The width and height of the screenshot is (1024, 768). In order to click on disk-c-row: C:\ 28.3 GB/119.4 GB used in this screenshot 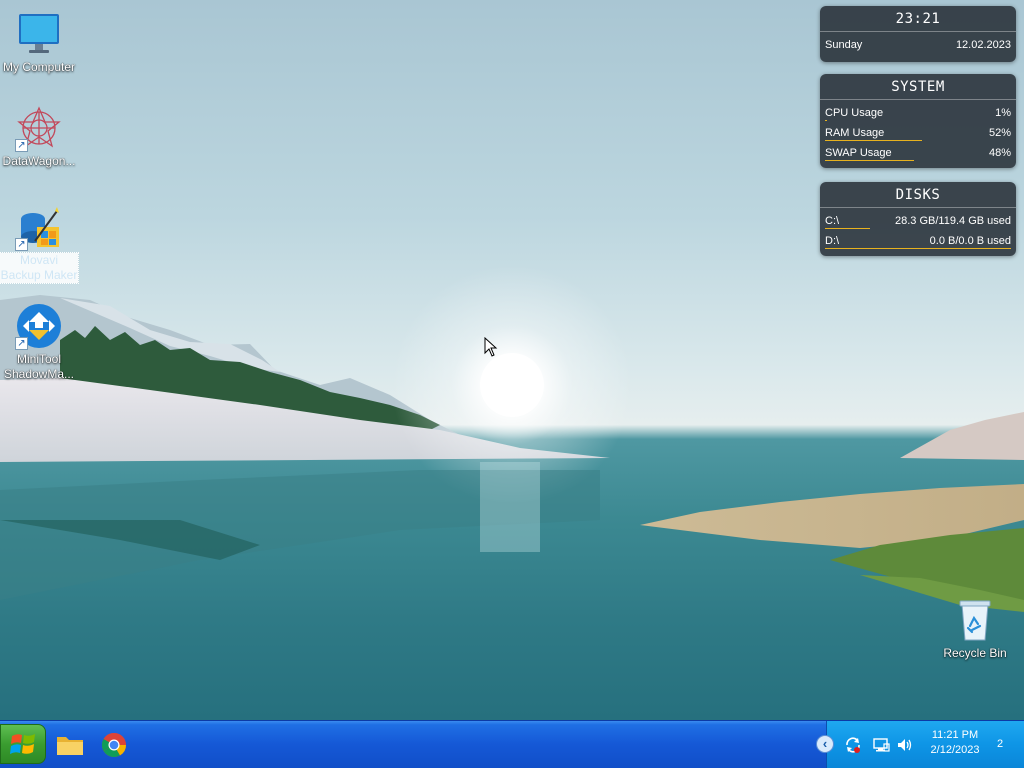, I will do `click(918, 221)`.